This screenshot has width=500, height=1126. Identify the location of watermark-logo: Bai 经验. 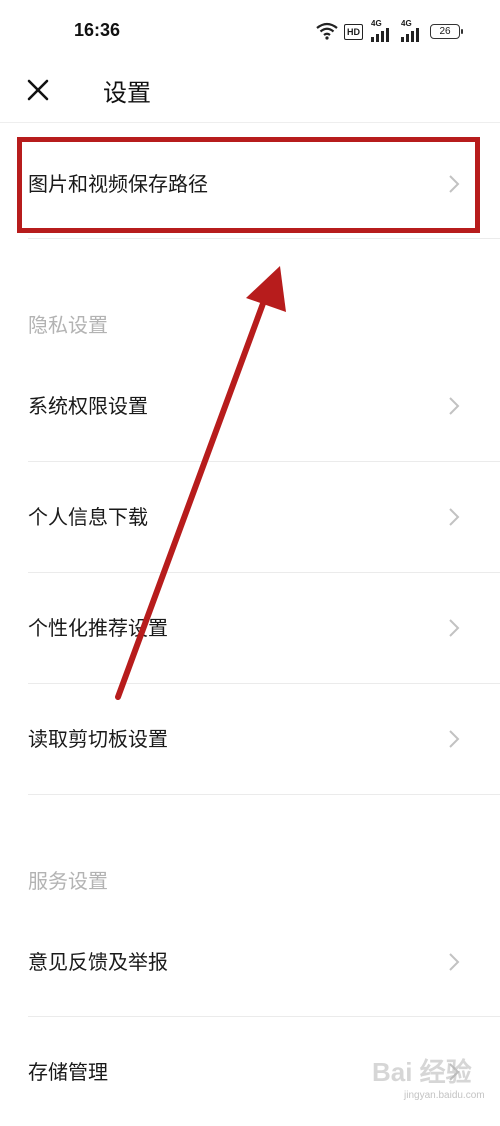
(422, 1072).